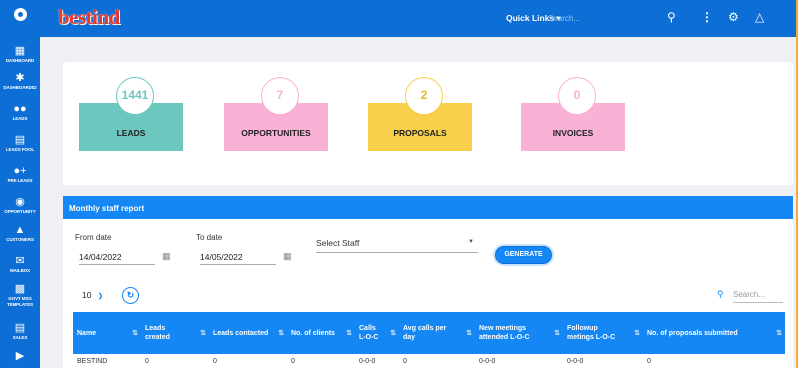 The height and width of the screenshot is (368, 798). I want to click on trash-icon: ▤, so click(20, 140).